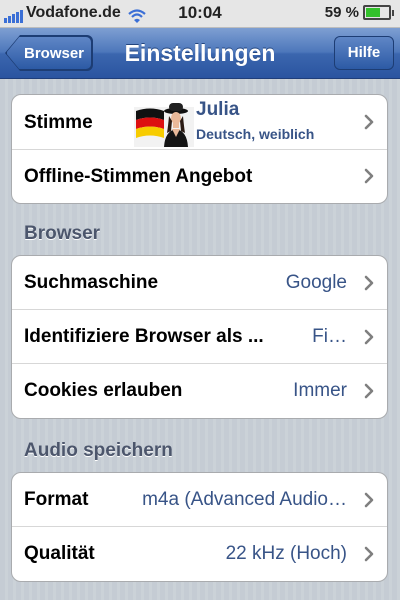  Describe the element at coordinates (199, 554) in the screenshot. I see `quality-row: Qualität 22 kHz (Hoch)` at that location.